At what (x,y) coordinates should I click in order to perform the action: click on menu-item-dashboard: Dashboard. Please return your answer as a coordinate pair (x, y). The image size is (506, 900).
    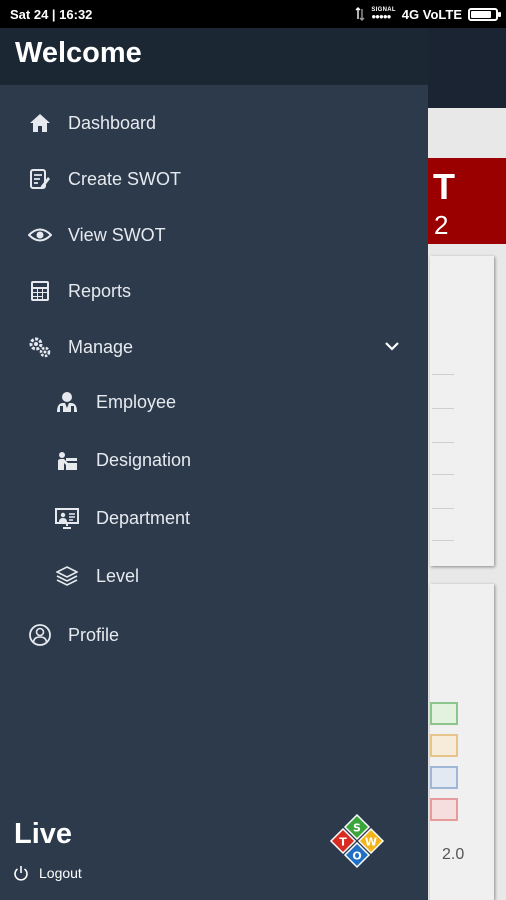
    Looking at the image, I should click on (214, 123).